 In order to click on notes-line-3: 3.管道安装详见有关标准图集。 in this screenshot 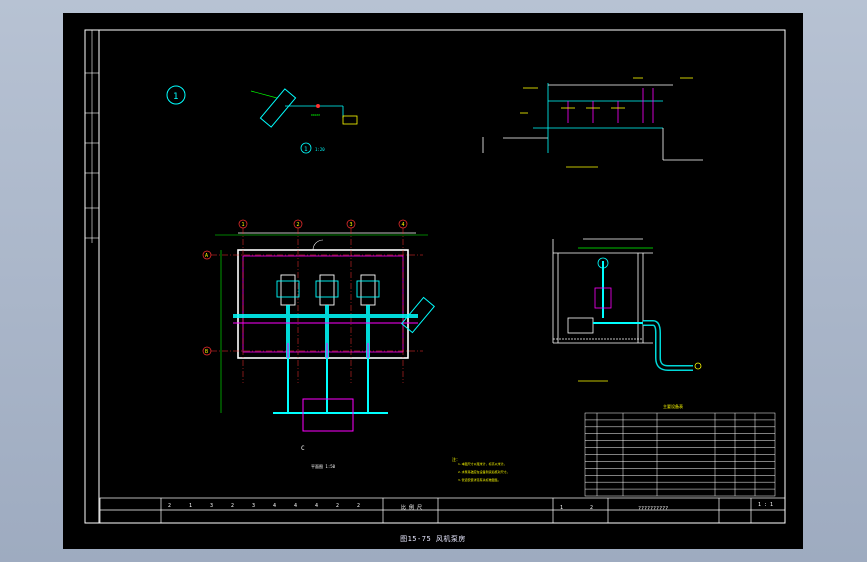, I will do `click(479, 479)`.